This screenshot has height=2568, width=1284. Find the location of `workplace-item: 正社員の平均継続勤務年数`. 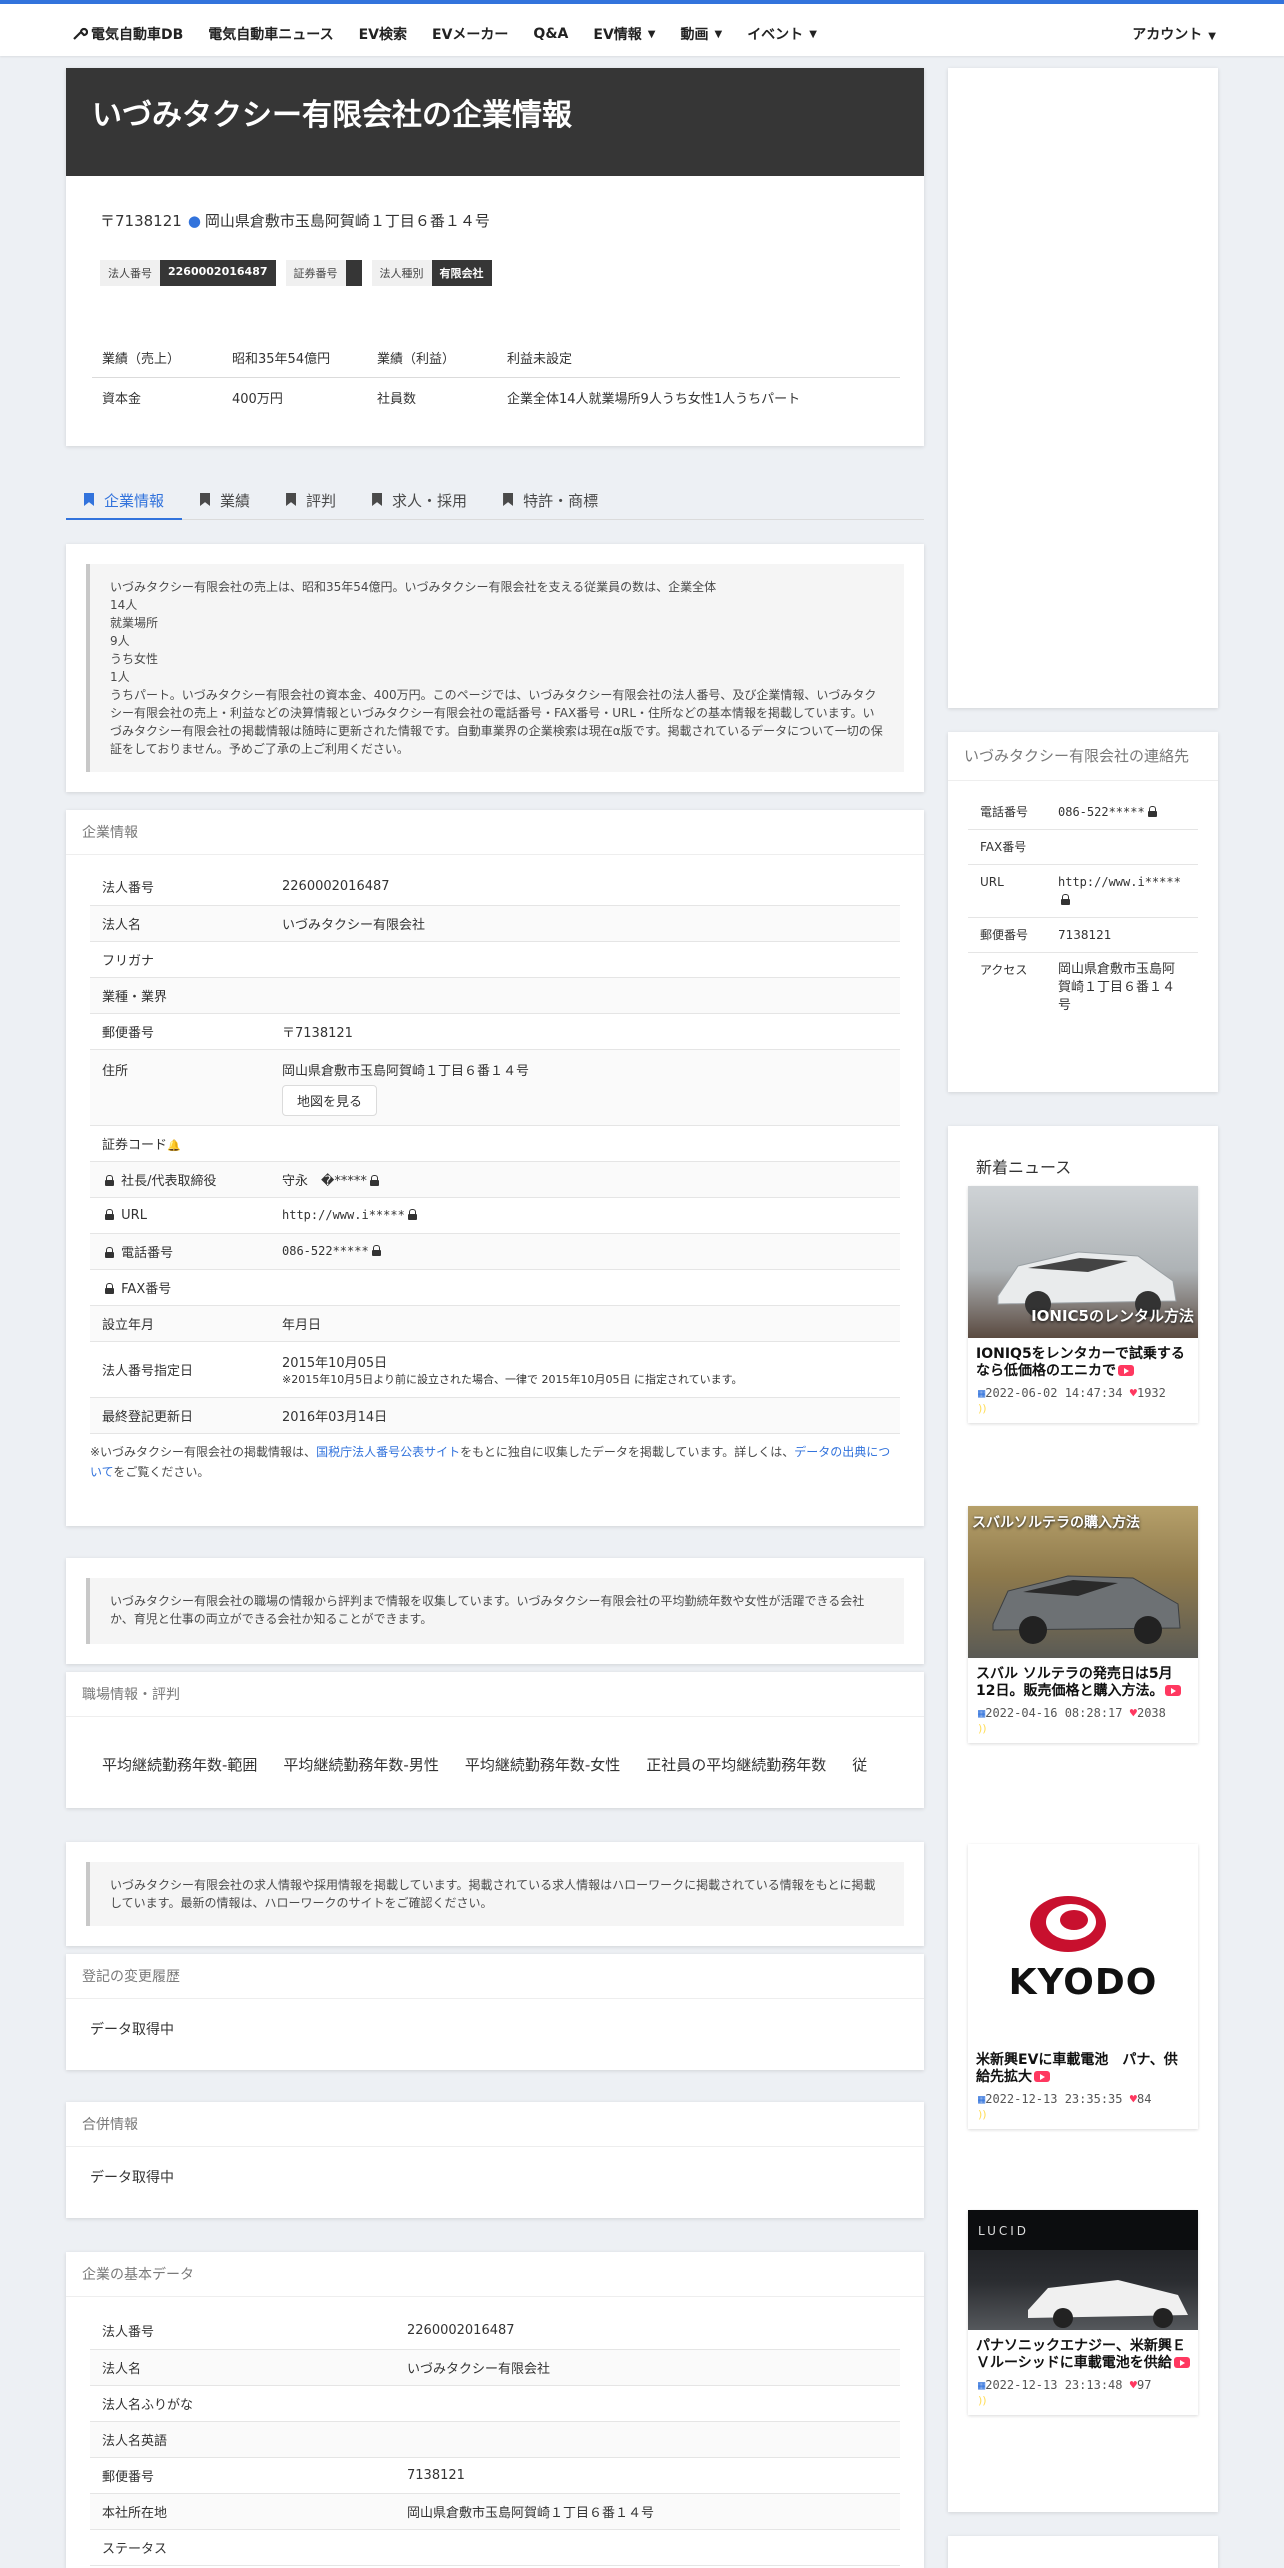

workplace-item: 正社員の平均継続勤務年数 is located at coordinates (736, 1765).